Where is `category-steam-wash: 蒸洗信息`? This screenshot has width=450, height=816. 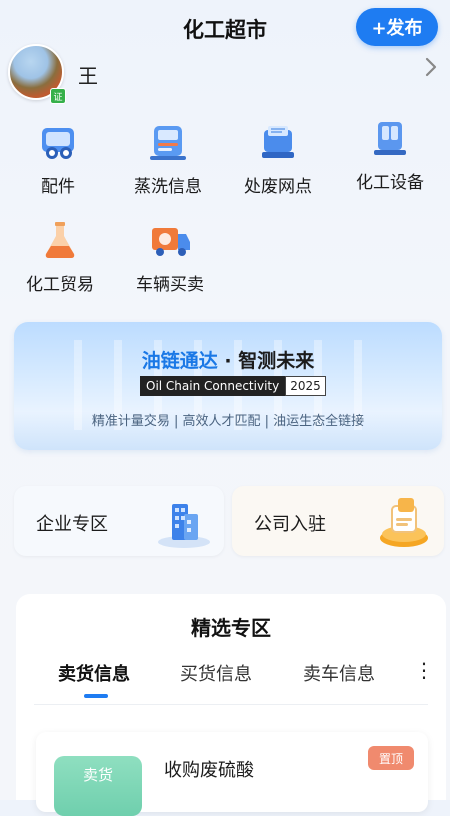
category-steam-wash: 蒸洗信息 is located at coordinates (168, 158).